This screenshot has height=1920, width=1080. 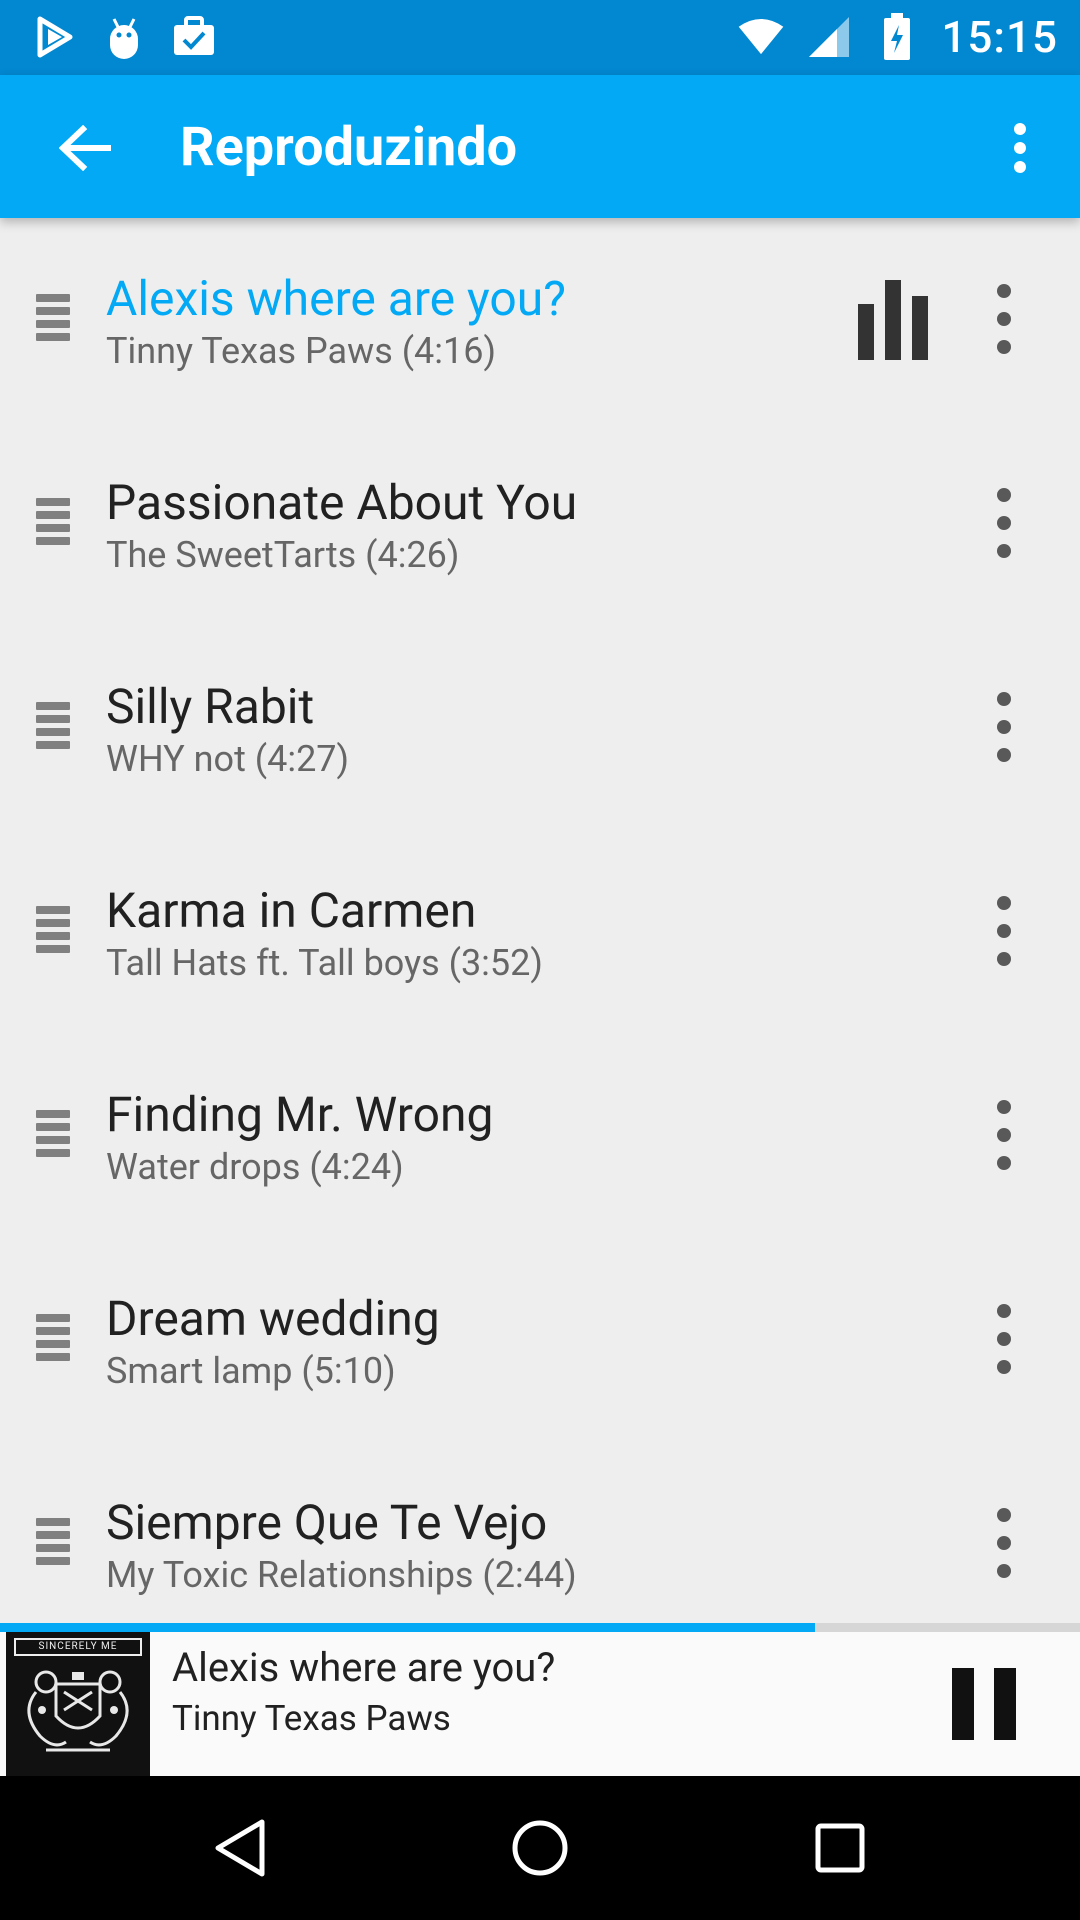 What do you see at coordinates (327, 1522) in the screenshot?
I see `track-title: Siempre Que Te Vejo` at bounding box center [327, 1522].